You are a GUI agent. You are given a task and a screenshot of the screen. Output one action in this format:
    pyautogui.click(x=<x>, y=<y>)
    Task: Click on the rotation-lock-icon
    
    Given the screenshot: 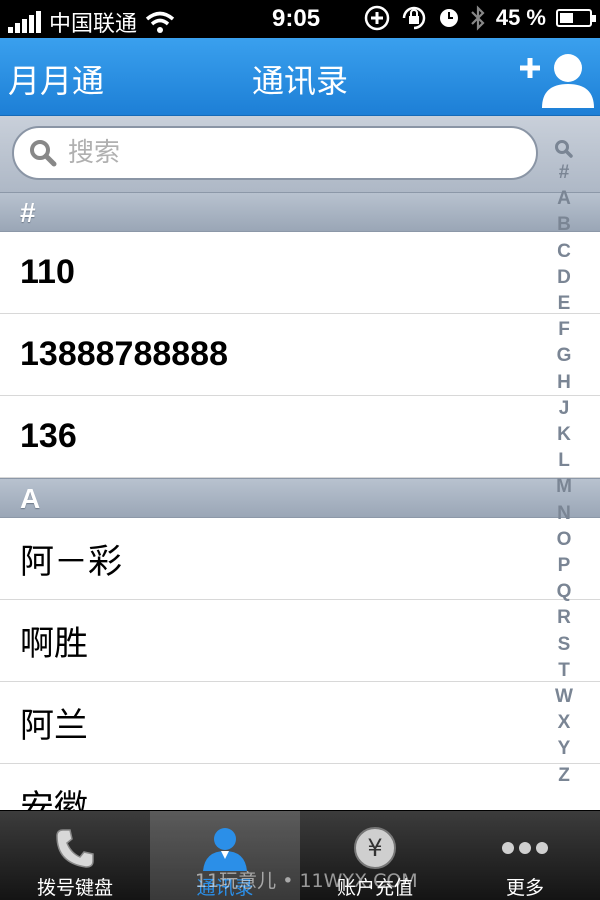 What is the action you would take?
    pyautogui.click(x=414, y=18)
    